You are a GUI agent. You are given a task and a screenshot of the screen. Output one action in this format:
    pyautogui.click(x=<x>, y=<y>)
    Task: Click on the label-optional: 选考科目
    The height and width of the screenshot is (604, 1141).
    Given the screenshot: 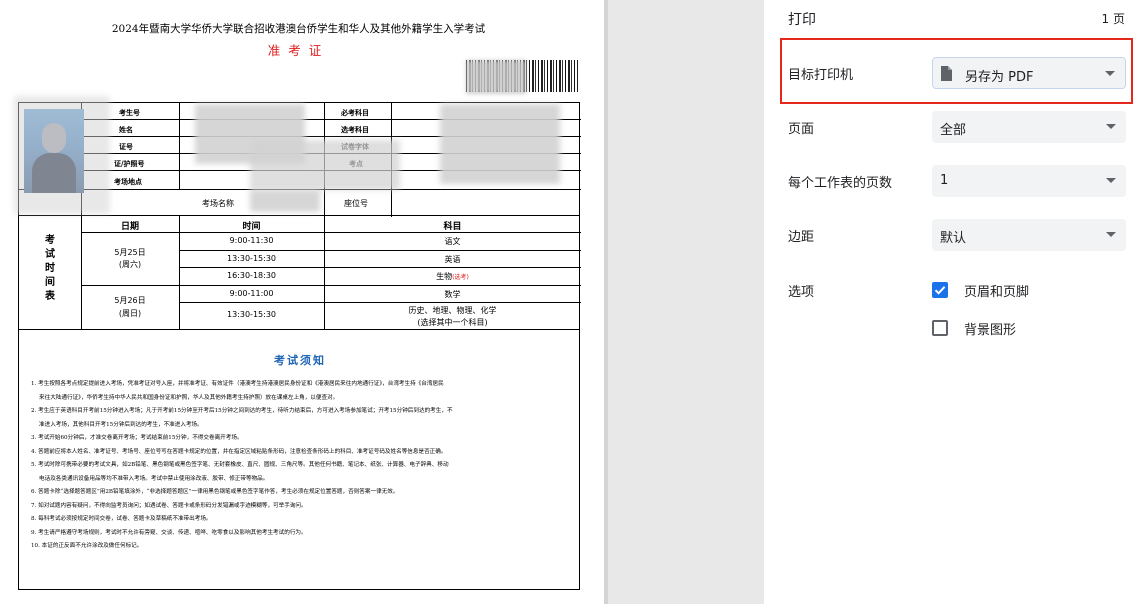 What is the action you would take?
    pyautogui.click(x=355, y=129)
    